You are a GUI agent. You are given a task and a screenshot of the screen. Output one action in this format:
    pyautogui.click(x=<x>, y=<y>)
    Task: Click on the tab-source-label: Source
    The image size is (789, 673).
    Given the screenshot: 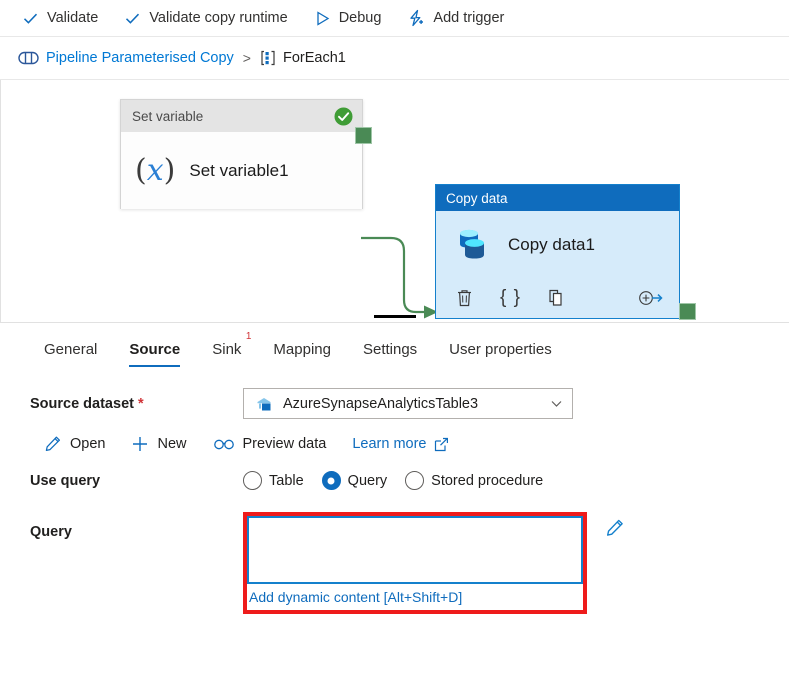 What is the action you would take?
    pyautogui.click(x=155, y=349)
    